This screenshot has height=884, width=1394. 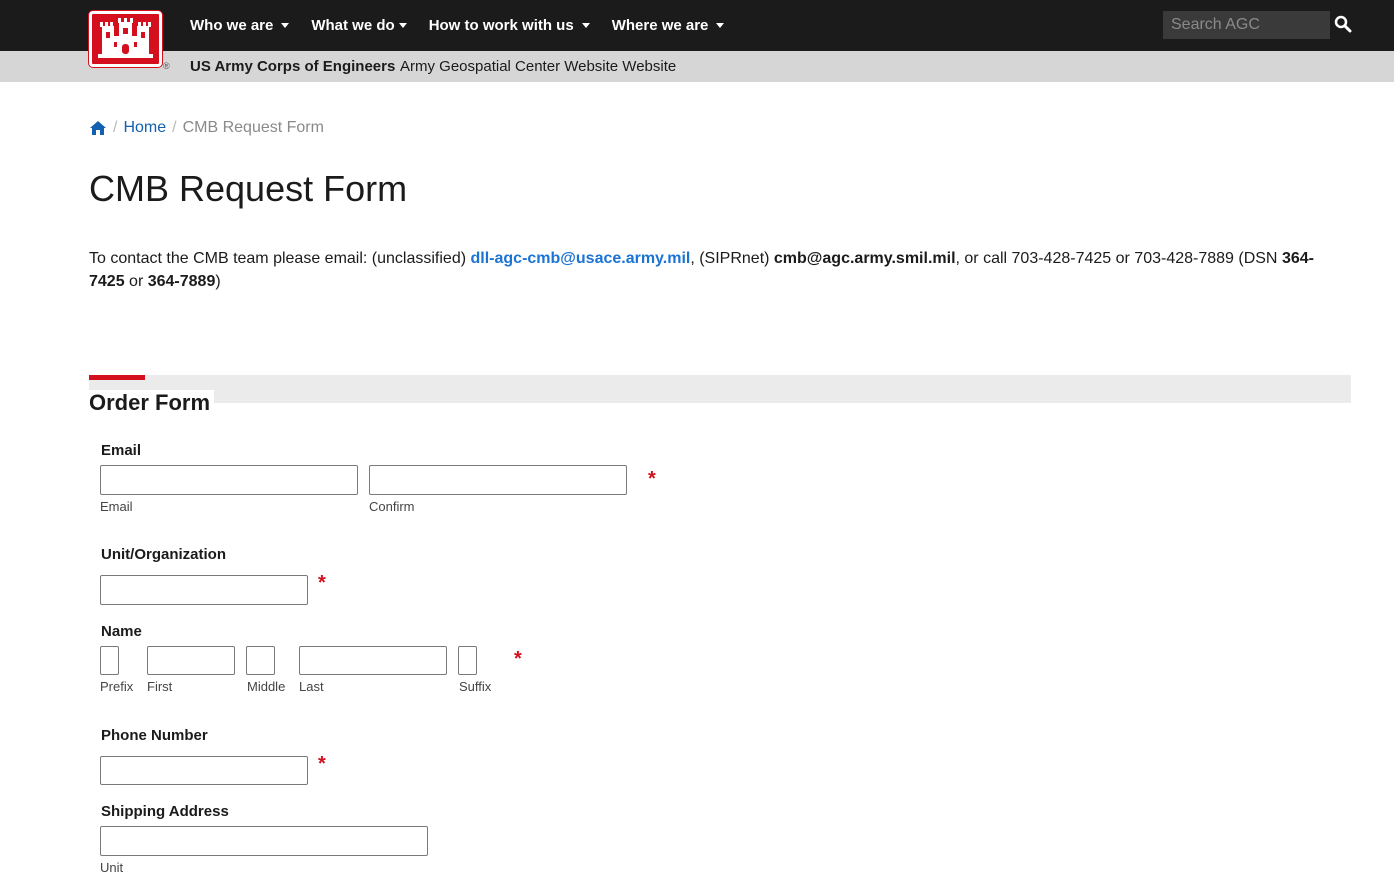 What do you see at coordinates (660, 25) in the screenshot?
I see `nav-label: Where we are` at bounding box center [660, 25].